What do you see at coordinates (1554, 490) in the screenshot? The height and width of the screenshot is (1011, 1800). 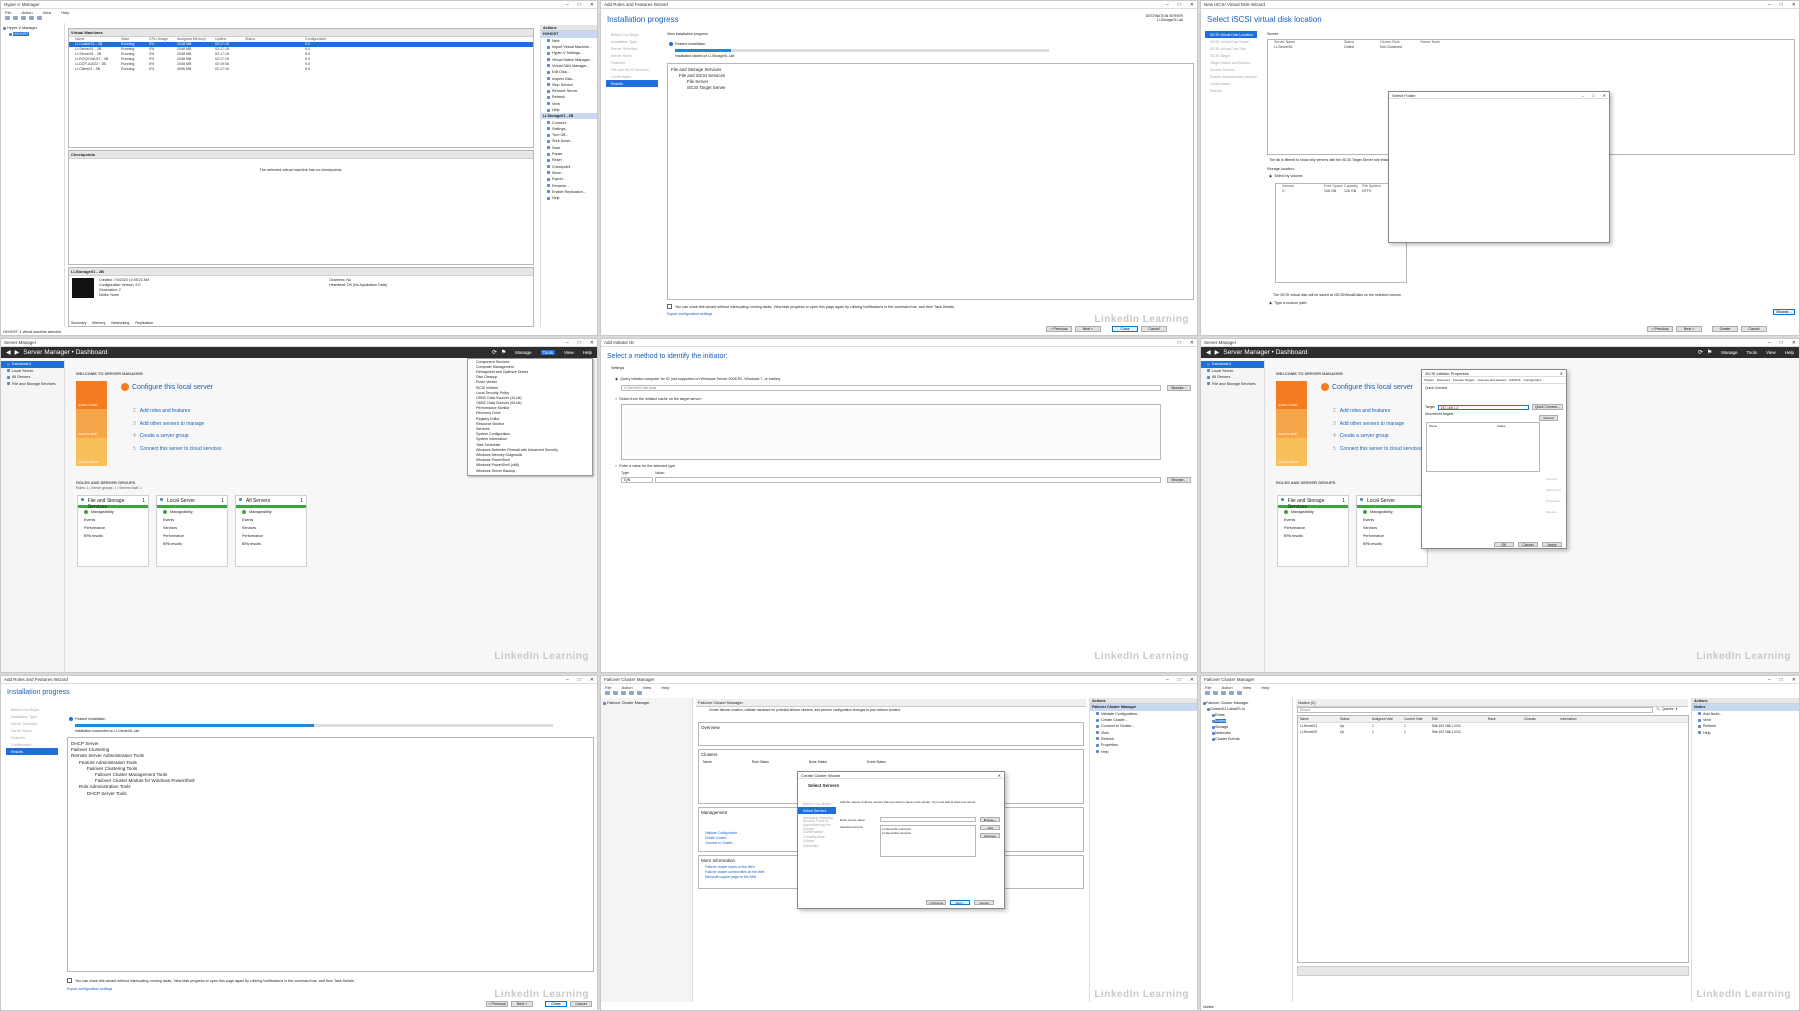 I see `target-action-button: Disconnect` at bounding box center [1554, 490].